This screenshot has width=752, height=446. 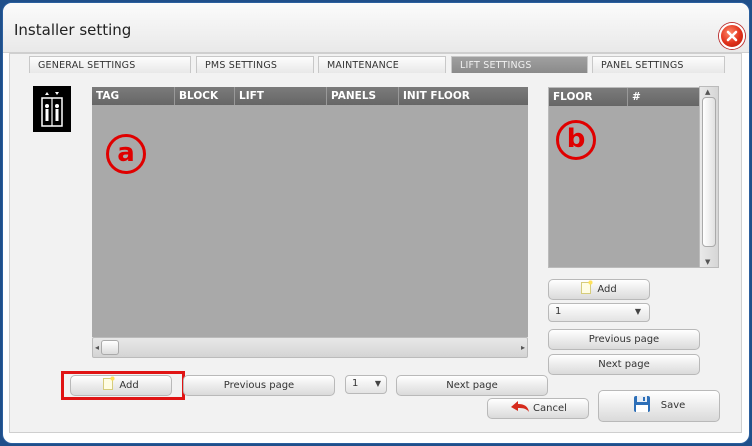 I want to click on floor-add-button: Add, so click(x=599, y=289).